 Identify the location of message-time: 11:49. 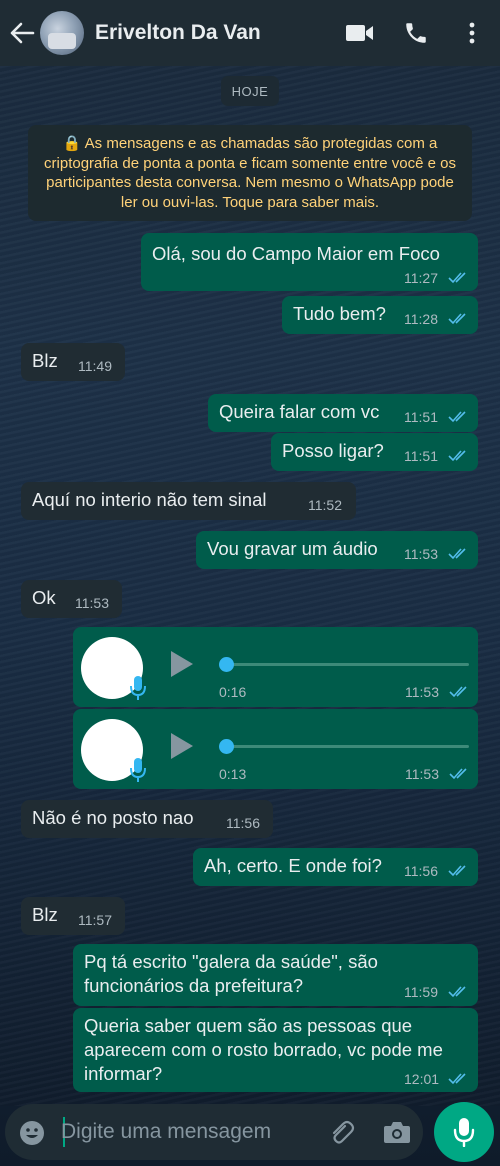
(95, 366).